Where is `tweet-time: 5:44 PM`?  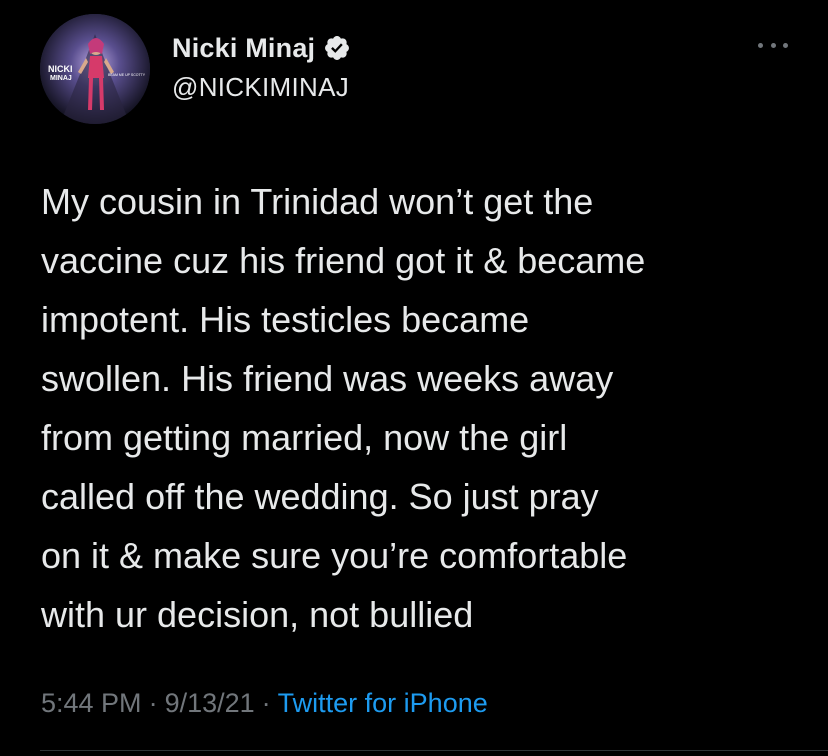
tweet-time: 5:44 PM is located at coordinates (91, 703).